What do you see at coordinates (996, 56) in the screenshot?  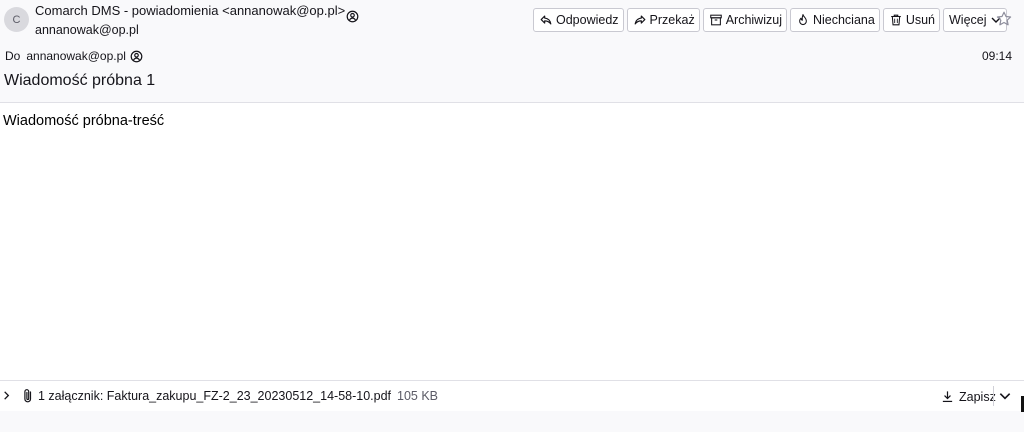 I see `message-time: 09:14` at bounding box center [996, 56].